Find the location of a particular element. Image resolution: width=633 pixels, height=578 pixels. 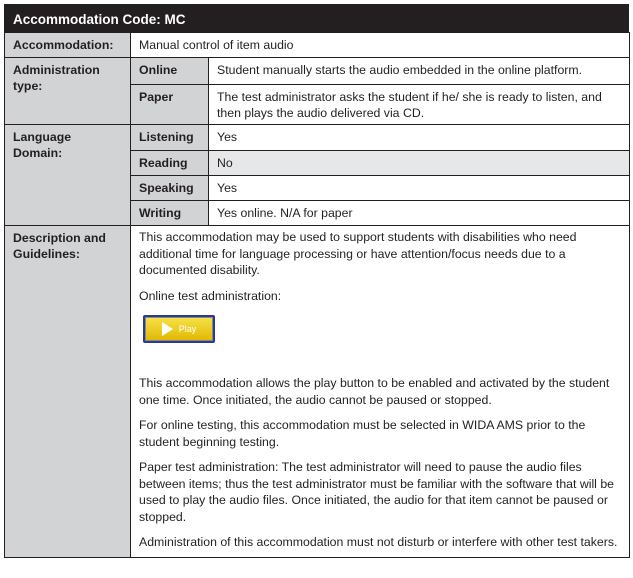

language-domain-label: Language Domain: is located at coordinates (67, 175).